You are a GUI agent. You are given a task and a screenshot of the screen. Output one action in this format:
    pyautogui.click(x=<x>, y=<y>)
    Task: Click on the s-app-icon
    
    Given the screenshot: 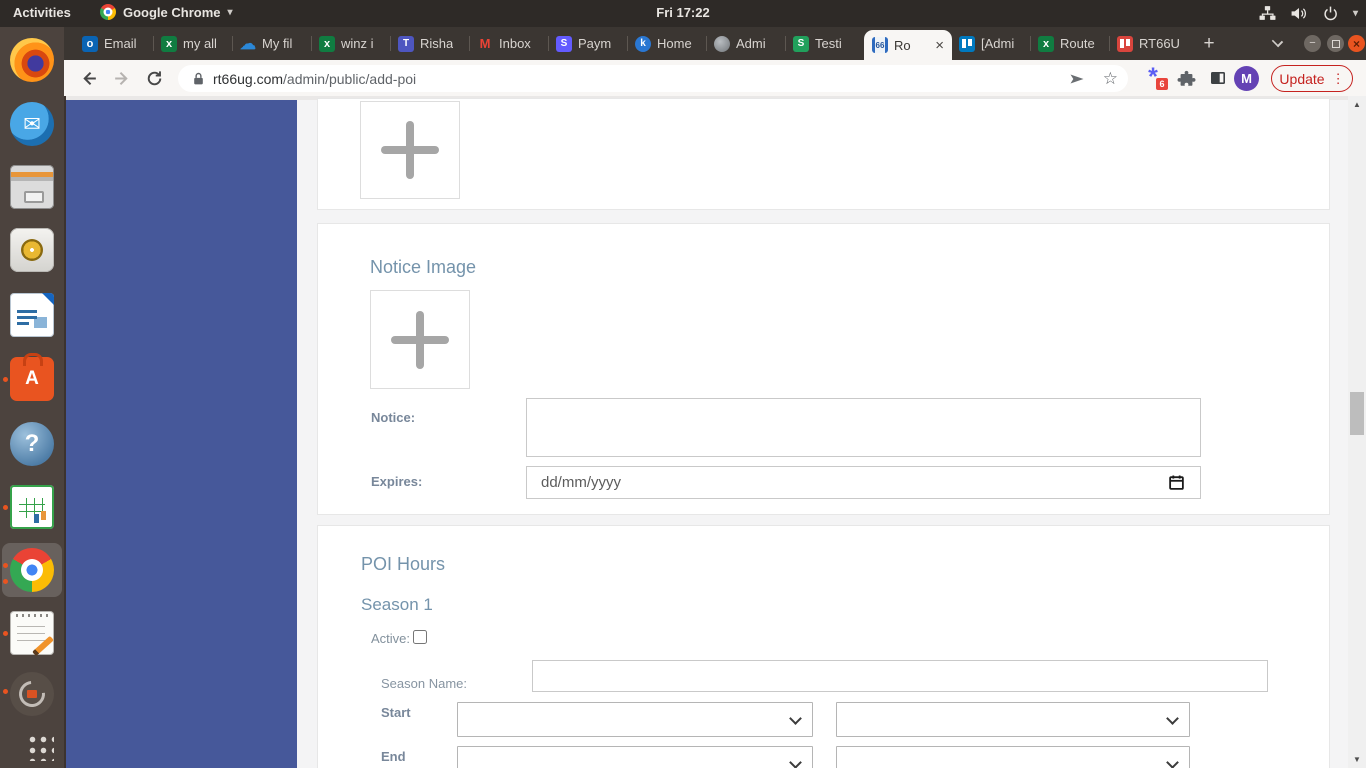 What is the action you would take?
    pyautogui.click(x=564, y=43)
    